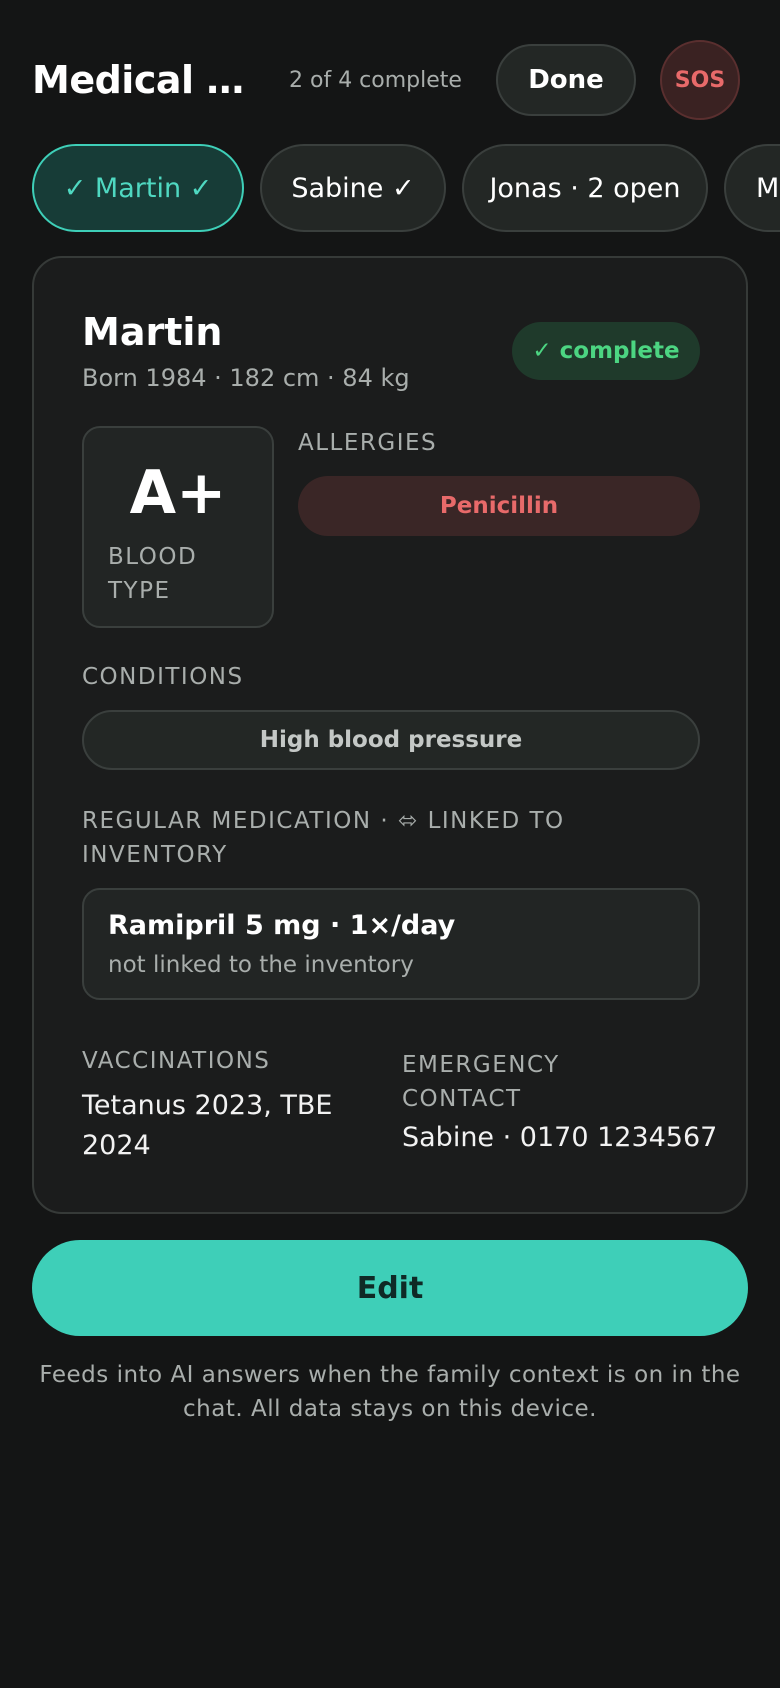 The width and height of the screenshot is (780, 1688). I want to click on blood-type-value: A+, so click(178, 493).